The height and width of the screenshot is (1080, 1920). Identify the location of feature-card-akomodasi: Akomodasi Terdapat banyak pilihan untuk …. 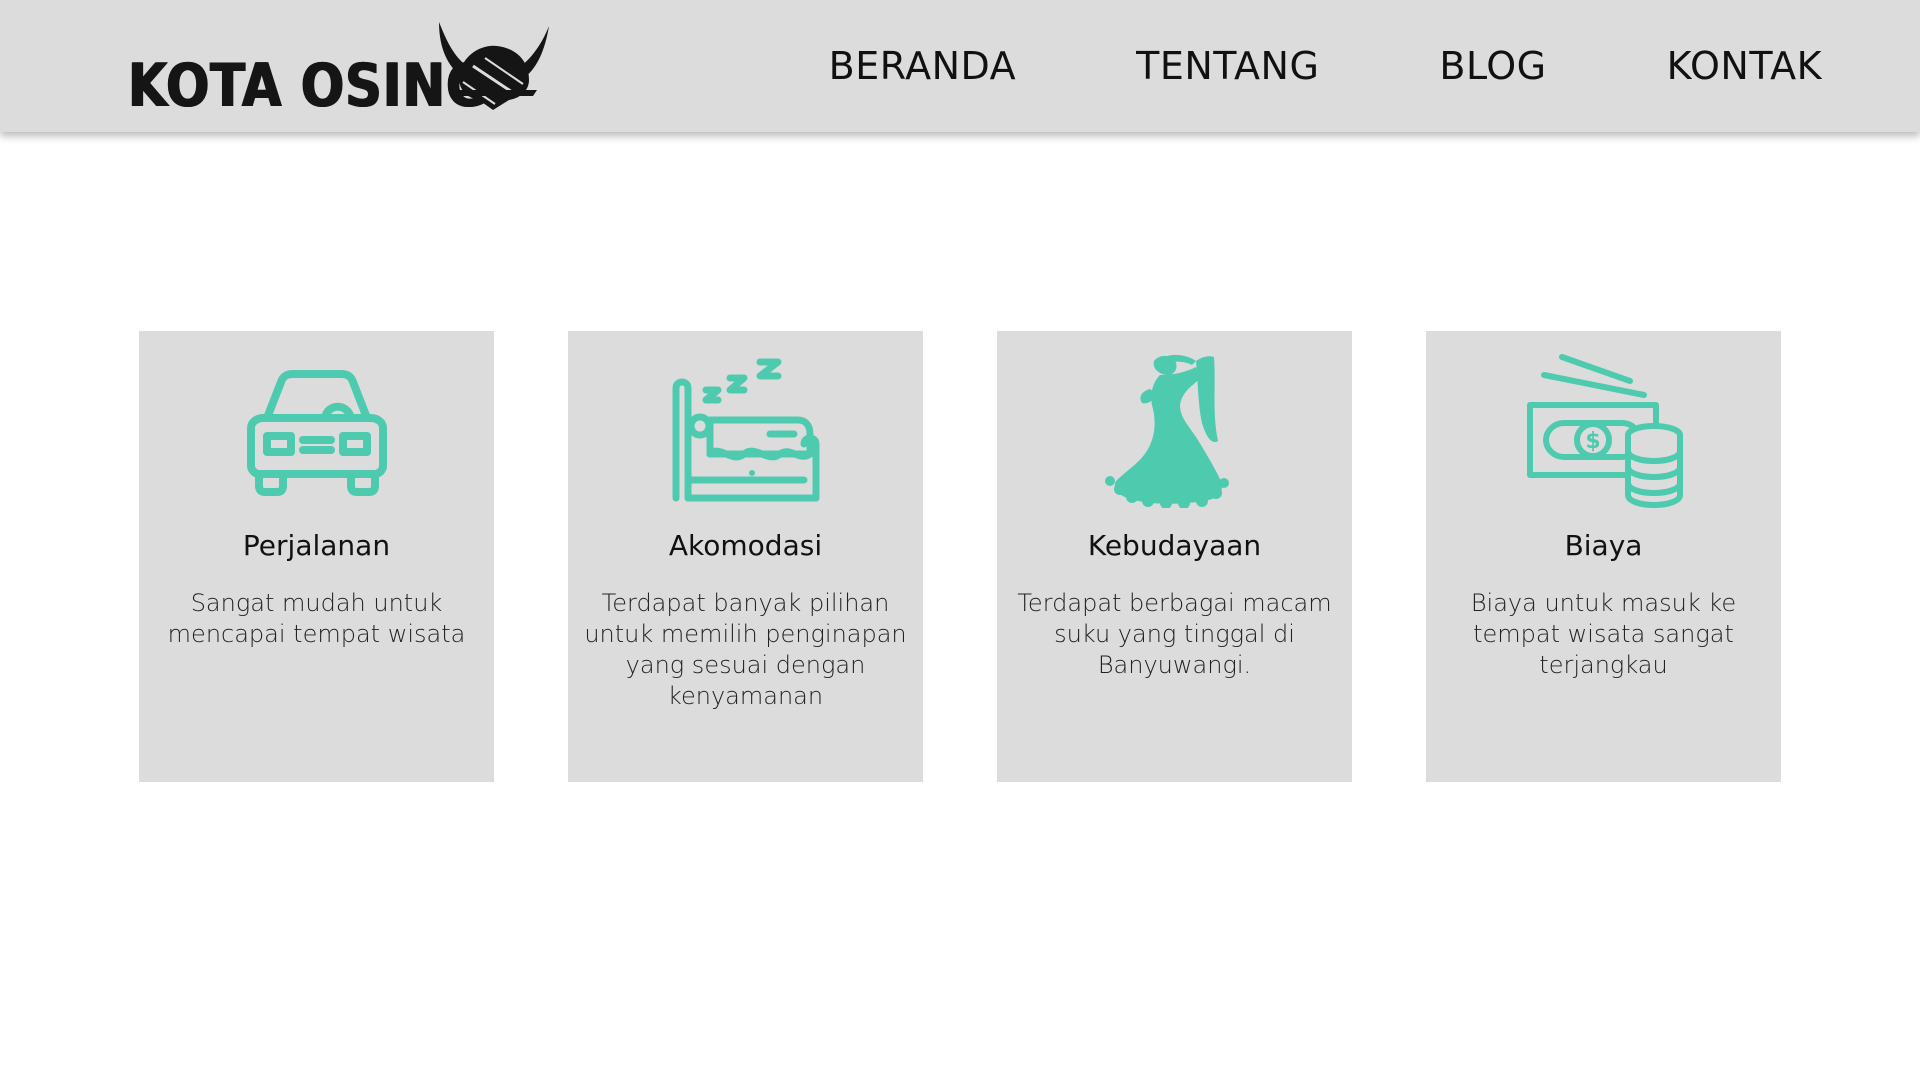
(745, 556).